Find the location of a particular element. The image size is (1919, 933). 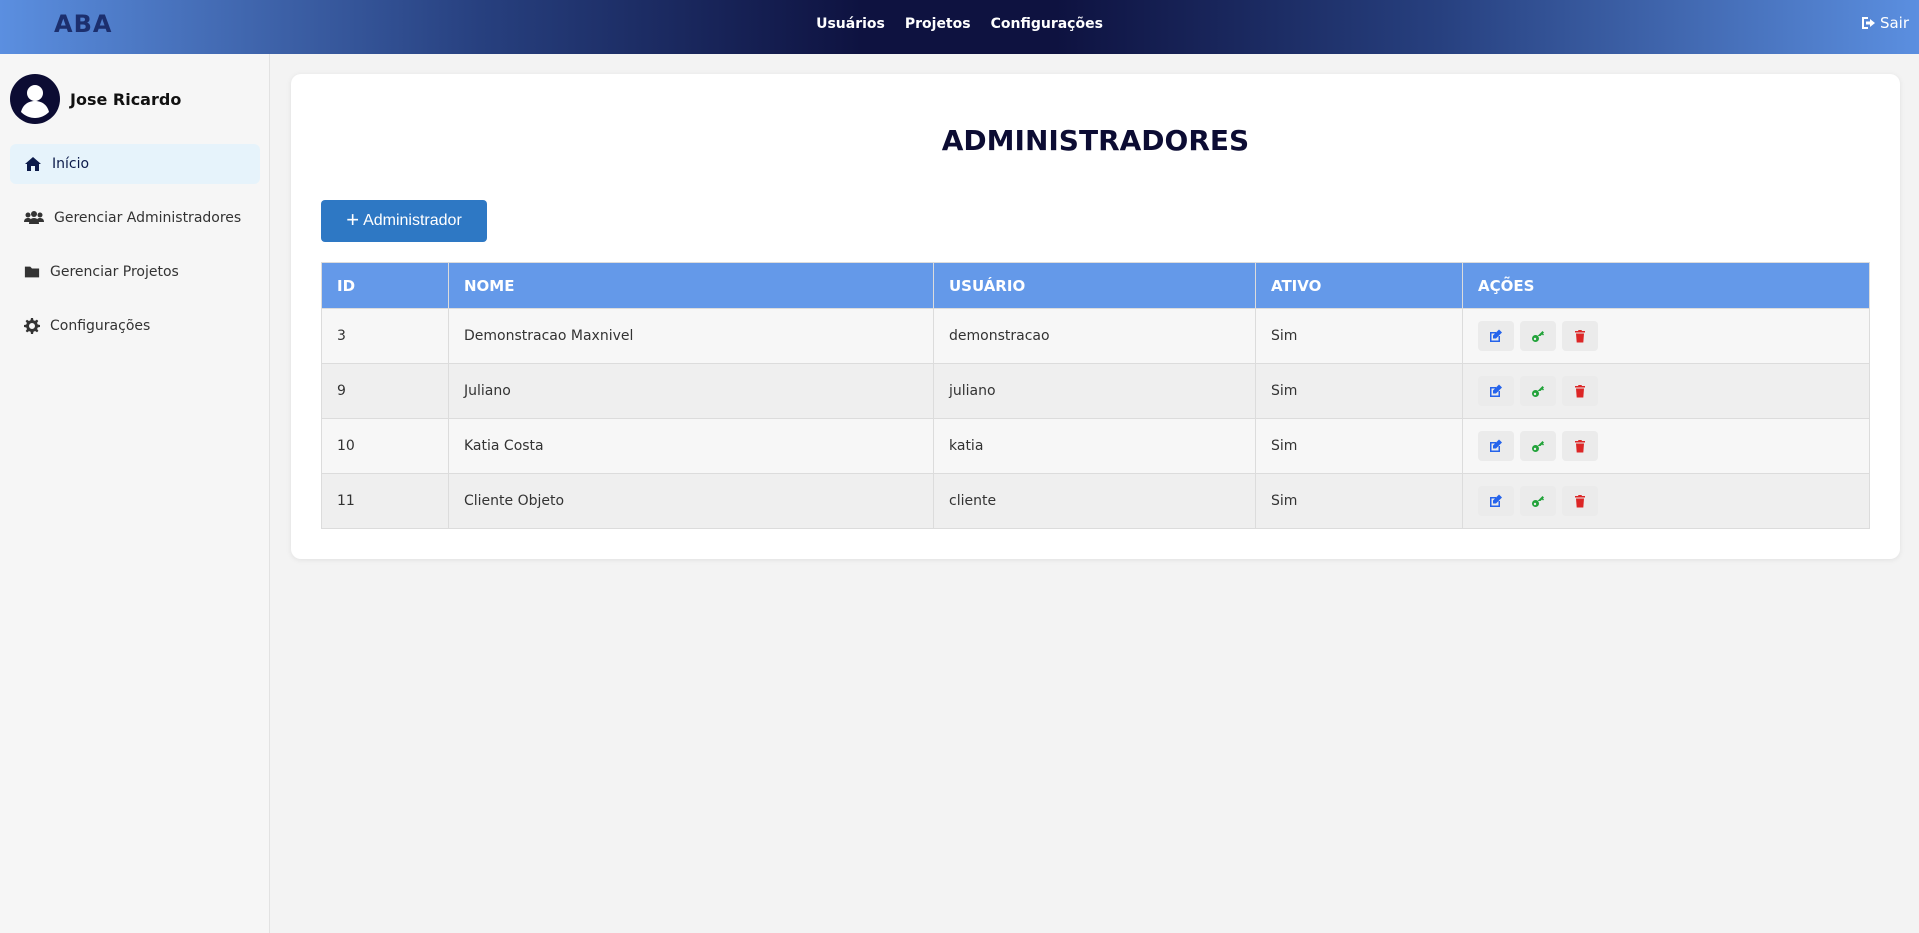

home-icon is located at coordinates (33, 164).